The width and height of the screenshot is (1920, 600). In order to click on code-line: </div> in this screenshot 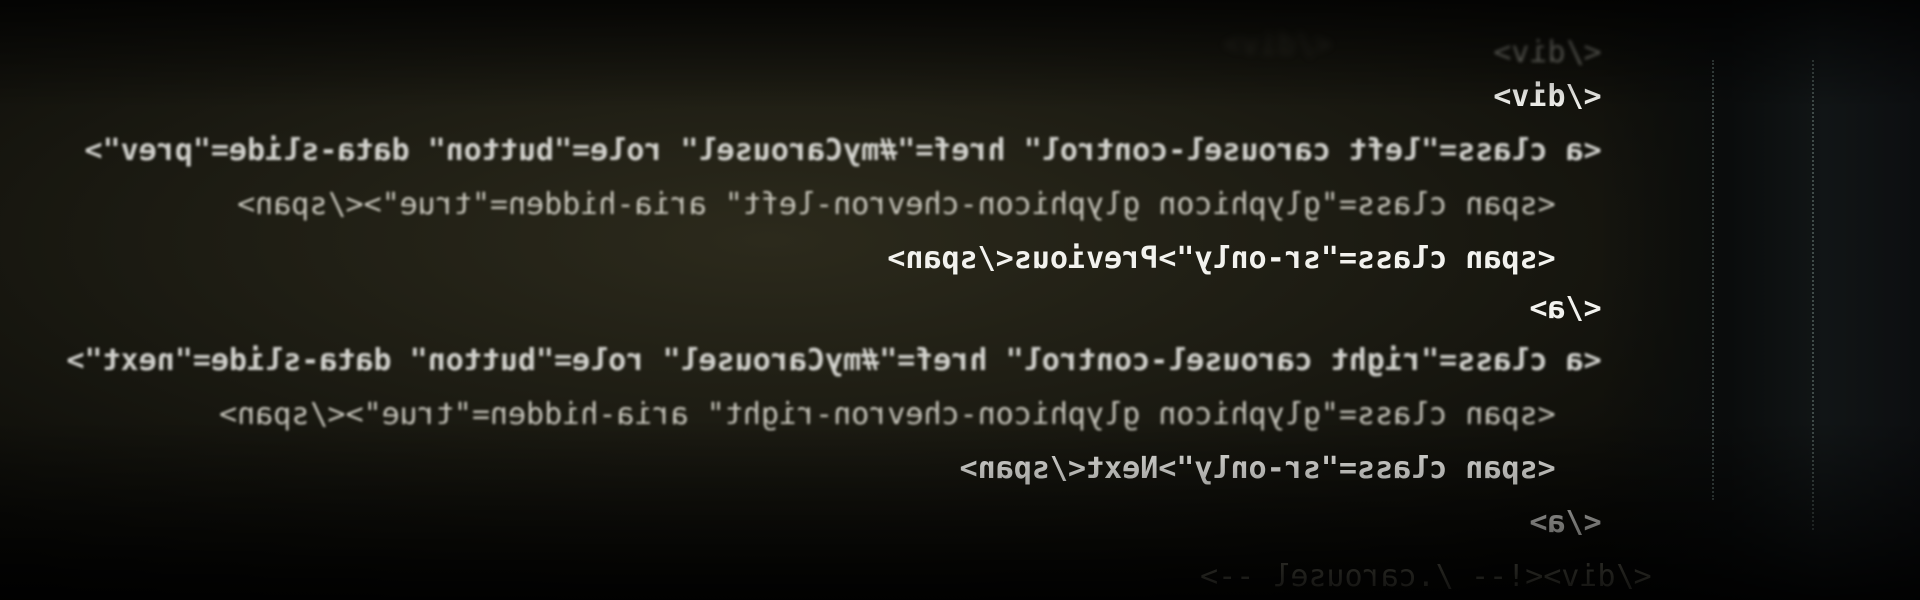, I will do `click(1331, 48)`.